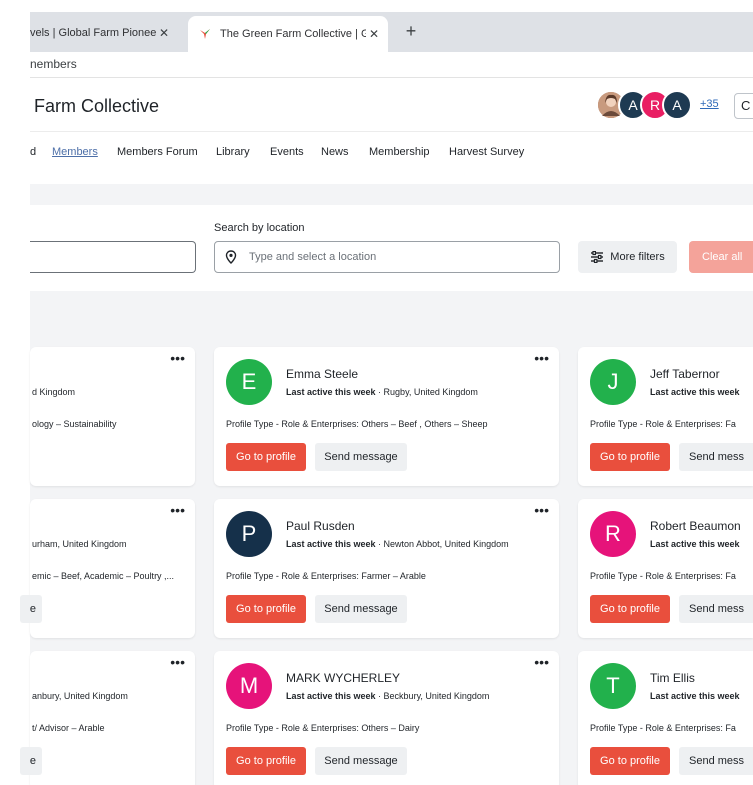 Image resolution: width=753 pixels, height=785 pixels. What do you see at coordinates (393, 576) in the screenshot?
I see `profile-type-value: Farmer – Arable` at bounding box center [393, 576].